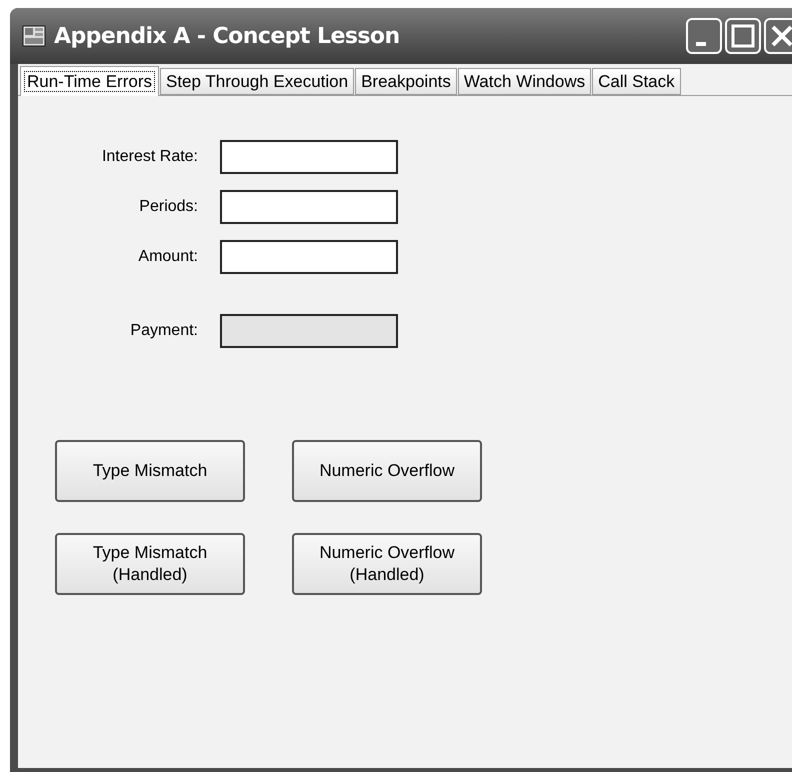  I want to click on window-title: Appendix A - Concept Lesson, so click(227, 36).